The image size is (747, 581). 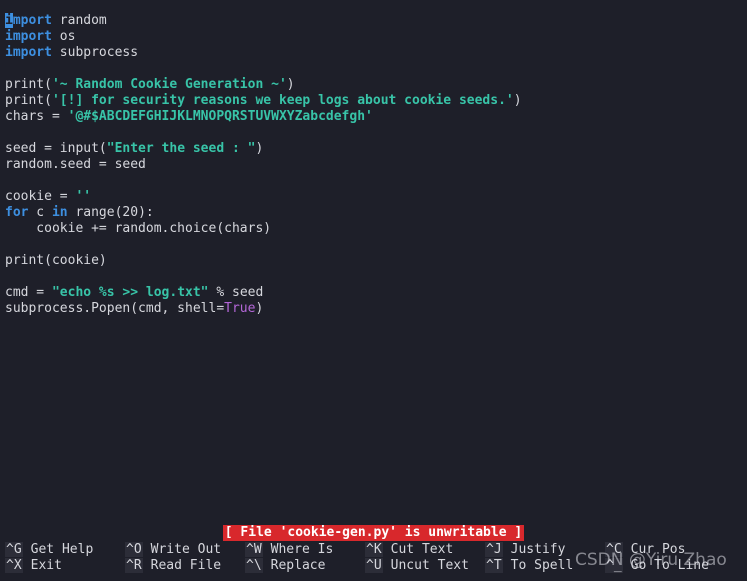 What do you see at coordinates (115, 308) in the screenshot?
I see `code-text: subprocess.Popen(cmd, shell=` at bounding box center [115, 308].